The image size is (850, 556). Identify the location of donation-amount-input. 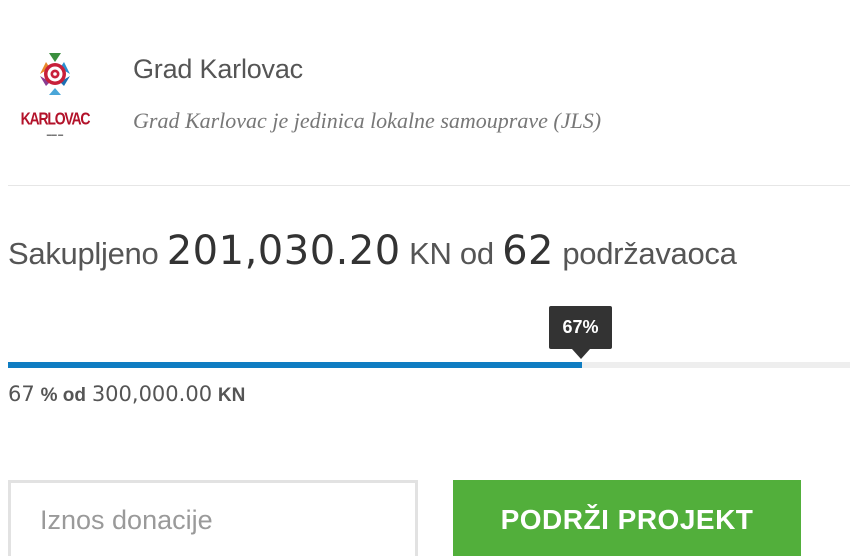
(213, 518).